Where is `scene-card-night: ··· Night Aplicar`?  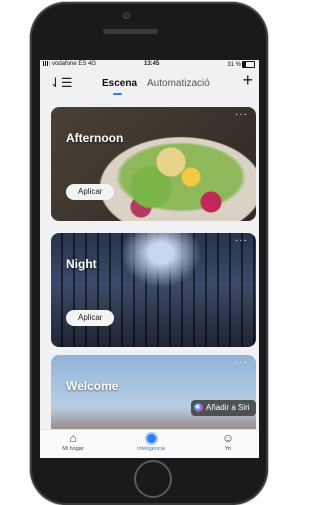 scene-card-night: ··· Night Aplicar is located at coordinates (153, 290).